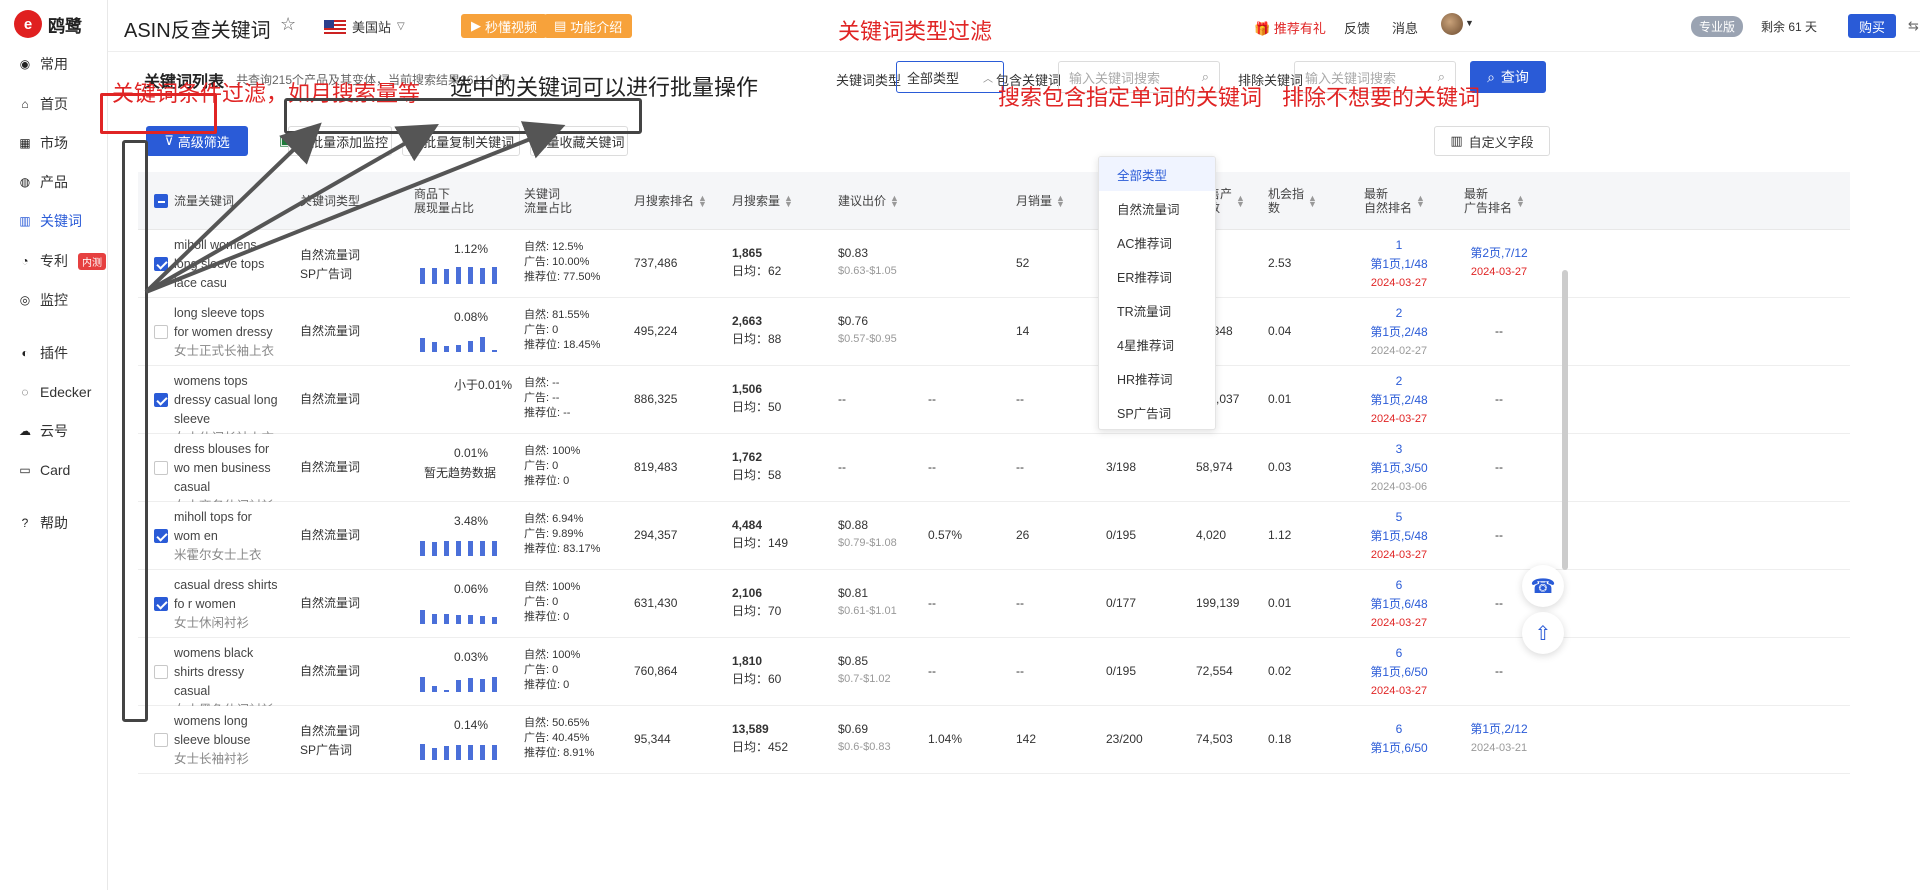 This screenshot has height=890, width=1920. Describe the element at coordinates (43, 104) in the screenshot. I see `sidebar-item-1: ⌂ 首页` at that location.